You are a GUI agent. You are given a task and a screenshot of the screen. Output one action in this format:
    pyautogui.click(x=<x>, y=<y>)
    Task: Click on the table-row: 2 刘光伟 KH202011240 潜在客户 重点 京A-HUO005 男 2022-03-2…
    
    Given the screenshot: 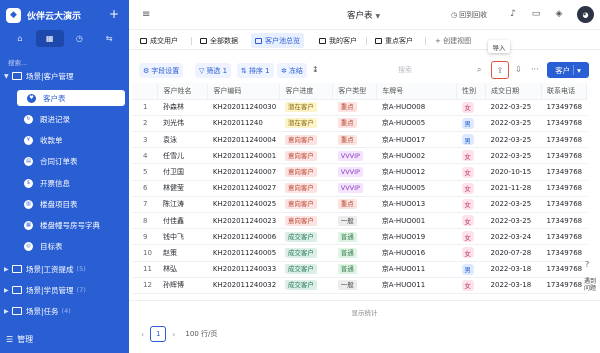 What is the action you would take?
    pyautogui.click(x=359, y=124)
    